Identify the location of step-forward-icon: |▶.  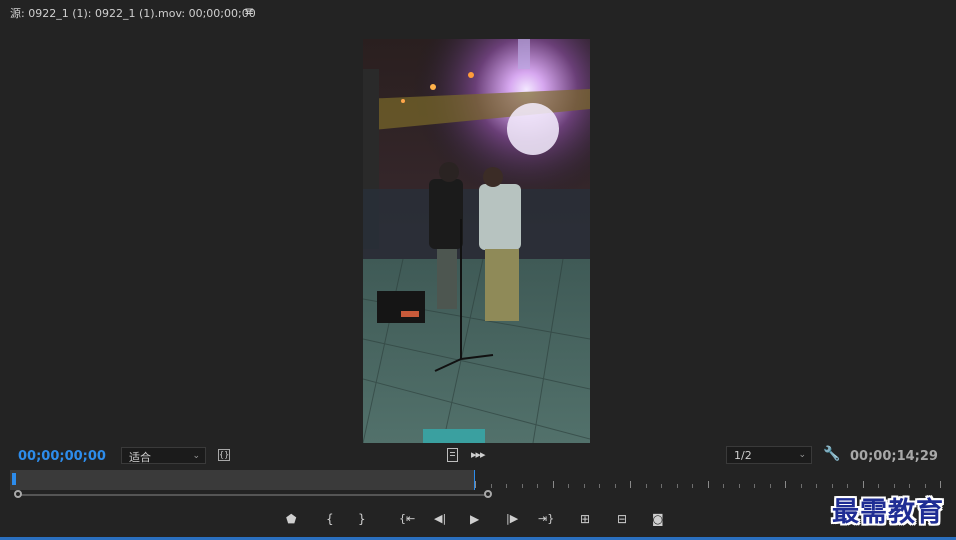
(512, 519).